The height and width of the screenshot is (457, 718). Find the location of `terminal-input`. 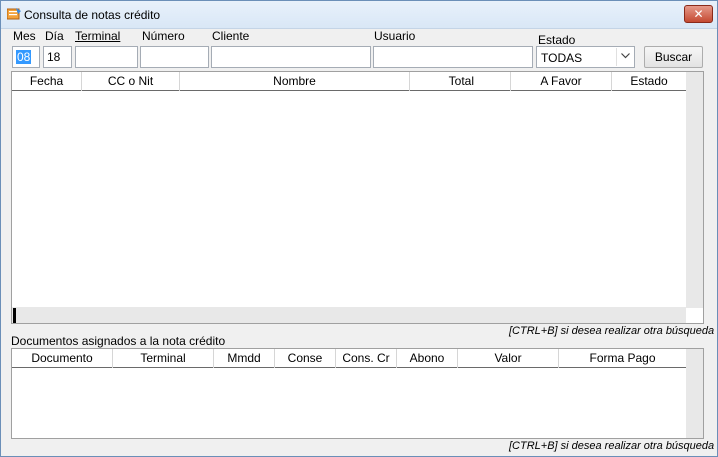

terminal-input is located at coordinates (106, 57).